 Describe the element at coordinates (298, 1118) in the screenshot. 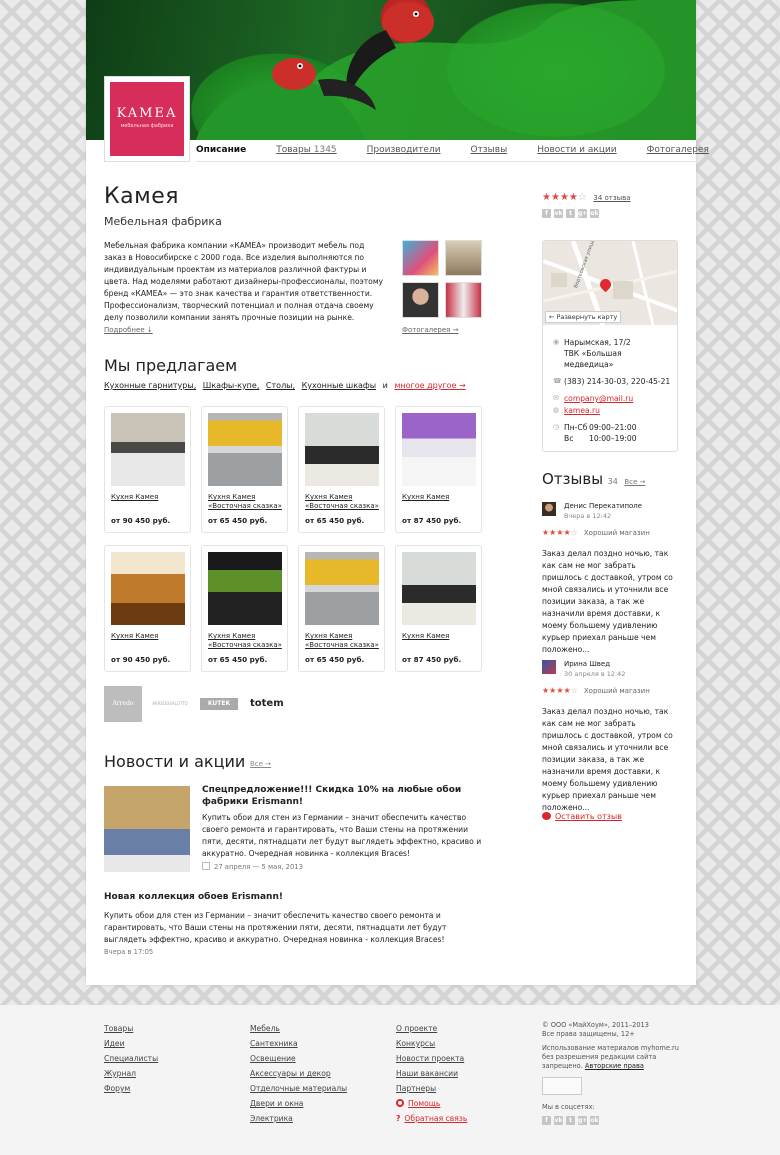

I see `footer-link: Электрика` at that location.